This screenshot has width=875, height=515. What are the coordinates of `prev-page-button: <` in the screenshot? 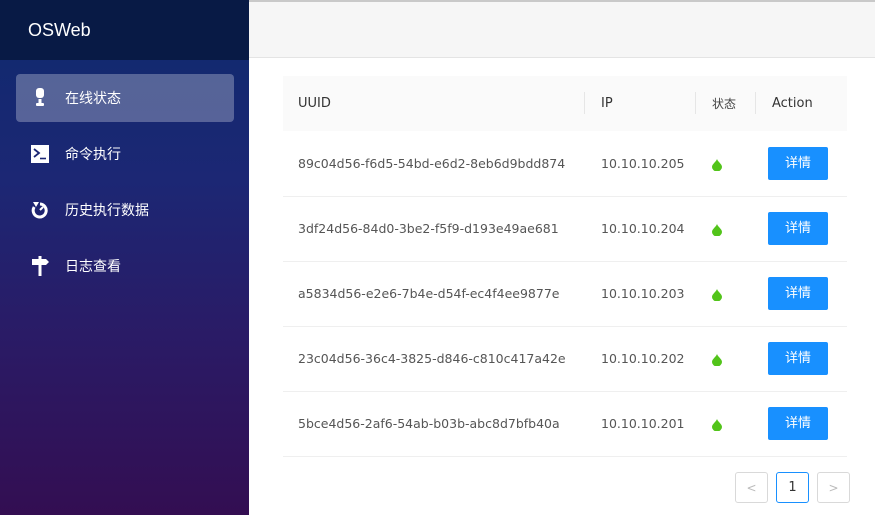 It's located at (751, 487).